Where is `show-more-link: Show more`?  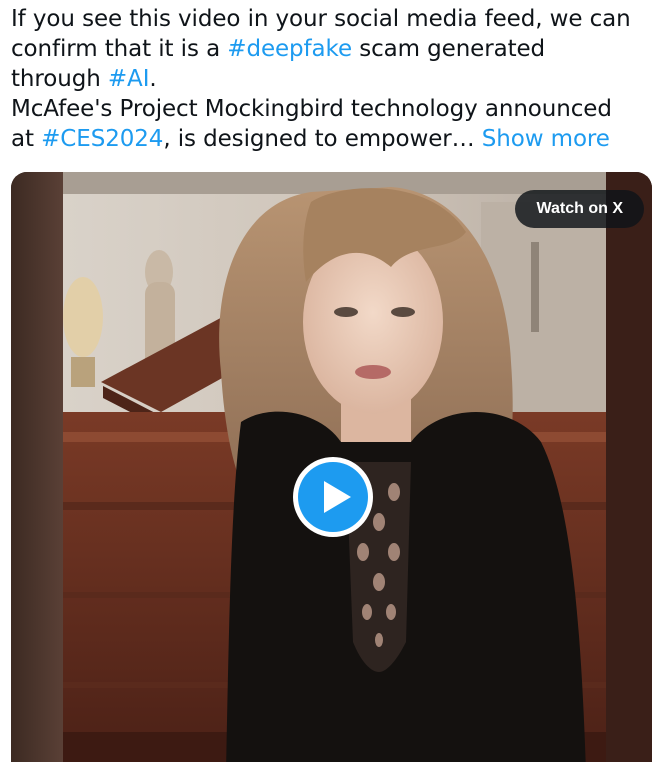
show-more-link: Show more is located at coordinates (546, 139).